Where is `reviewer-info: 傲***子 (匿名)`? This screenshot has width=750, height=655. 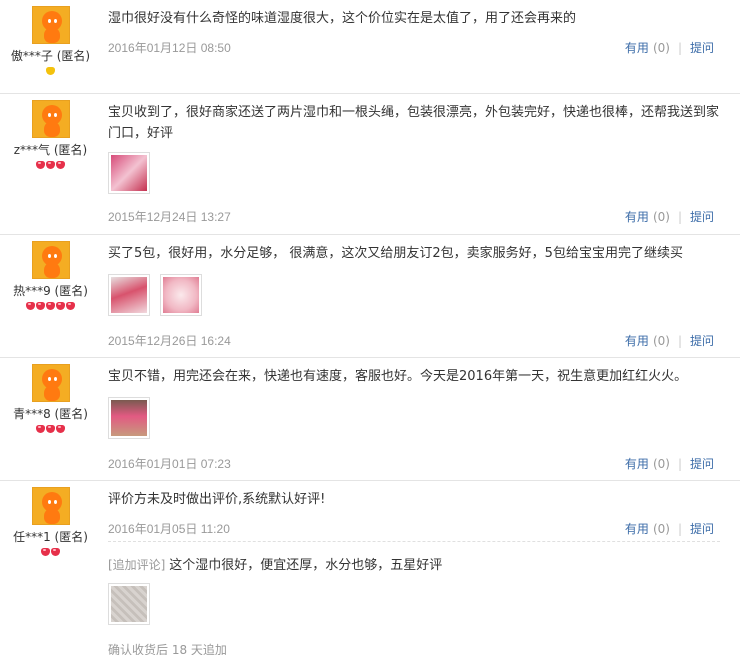
reviewer-info: 傲***子 (匿名) is located at coordinates (50, 42).